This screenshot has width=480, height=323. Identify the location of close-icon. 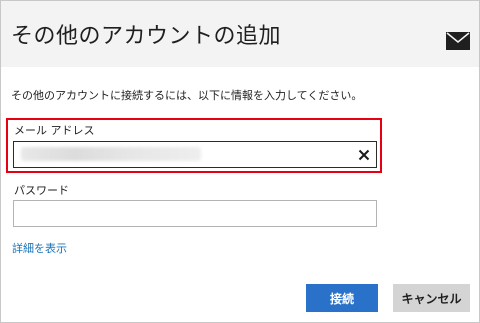
(364, 155).